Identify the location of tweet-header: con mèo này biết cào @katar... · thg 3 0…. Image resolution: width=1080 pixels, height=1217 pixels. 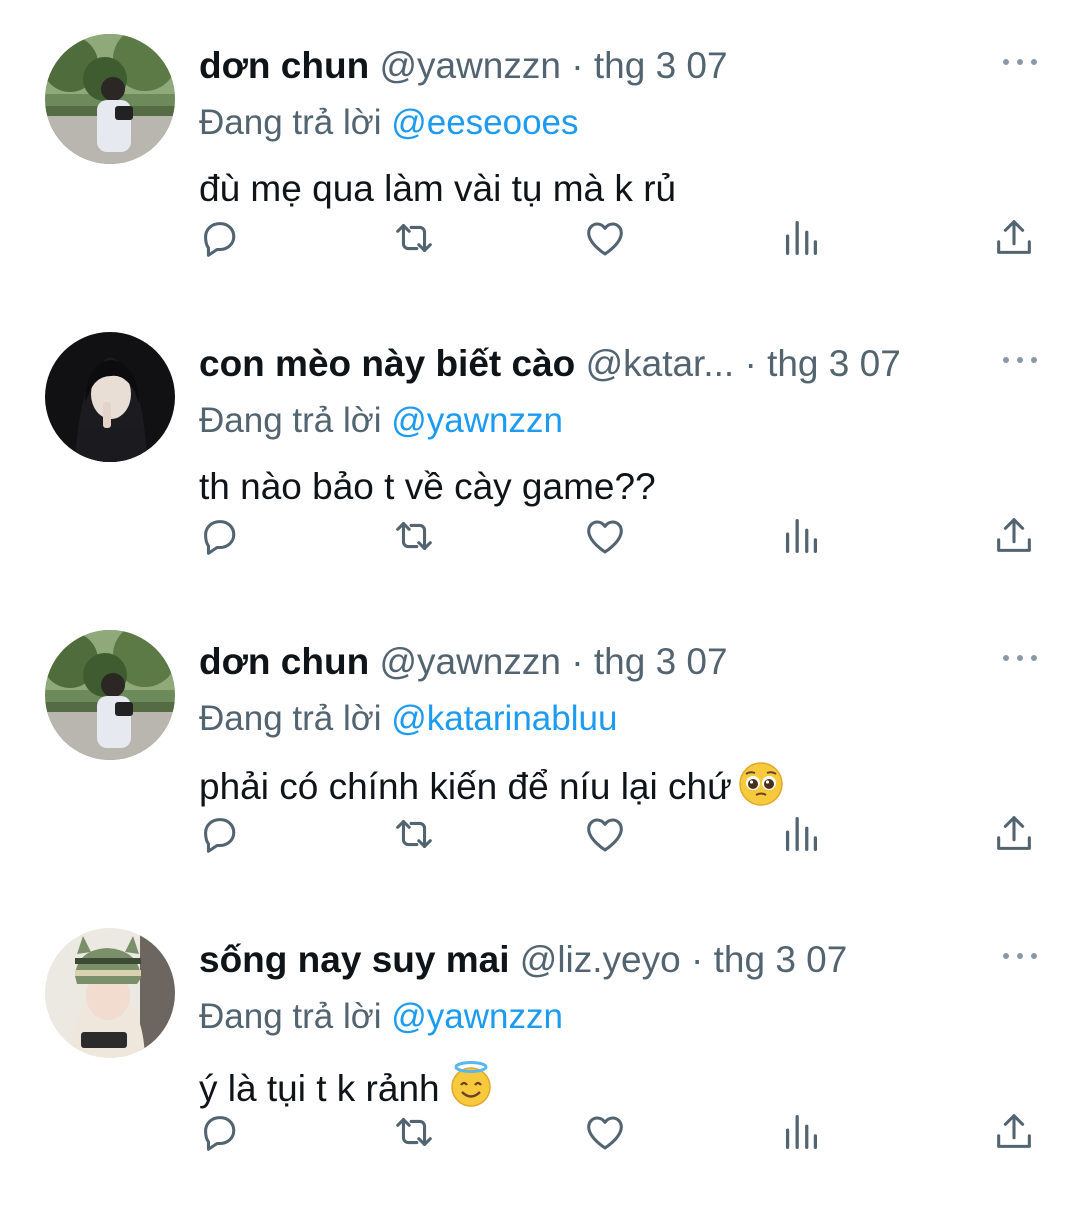
(550, 364).